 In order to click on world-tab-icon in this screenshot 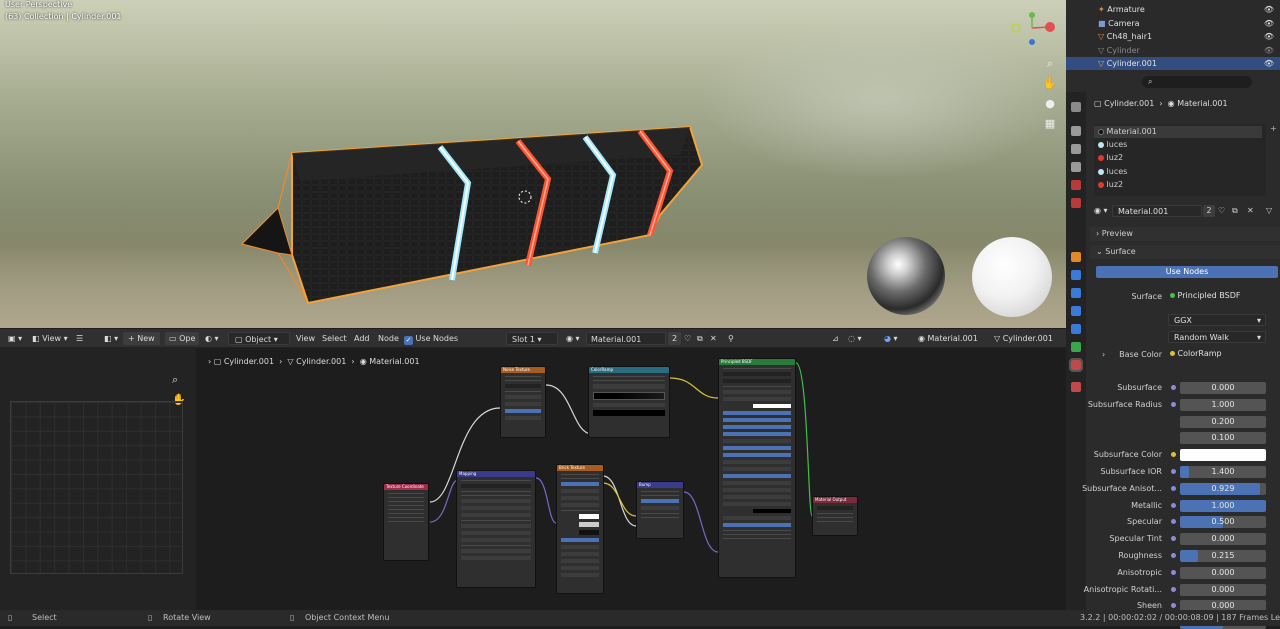, I will do `click(1076, 203)`.